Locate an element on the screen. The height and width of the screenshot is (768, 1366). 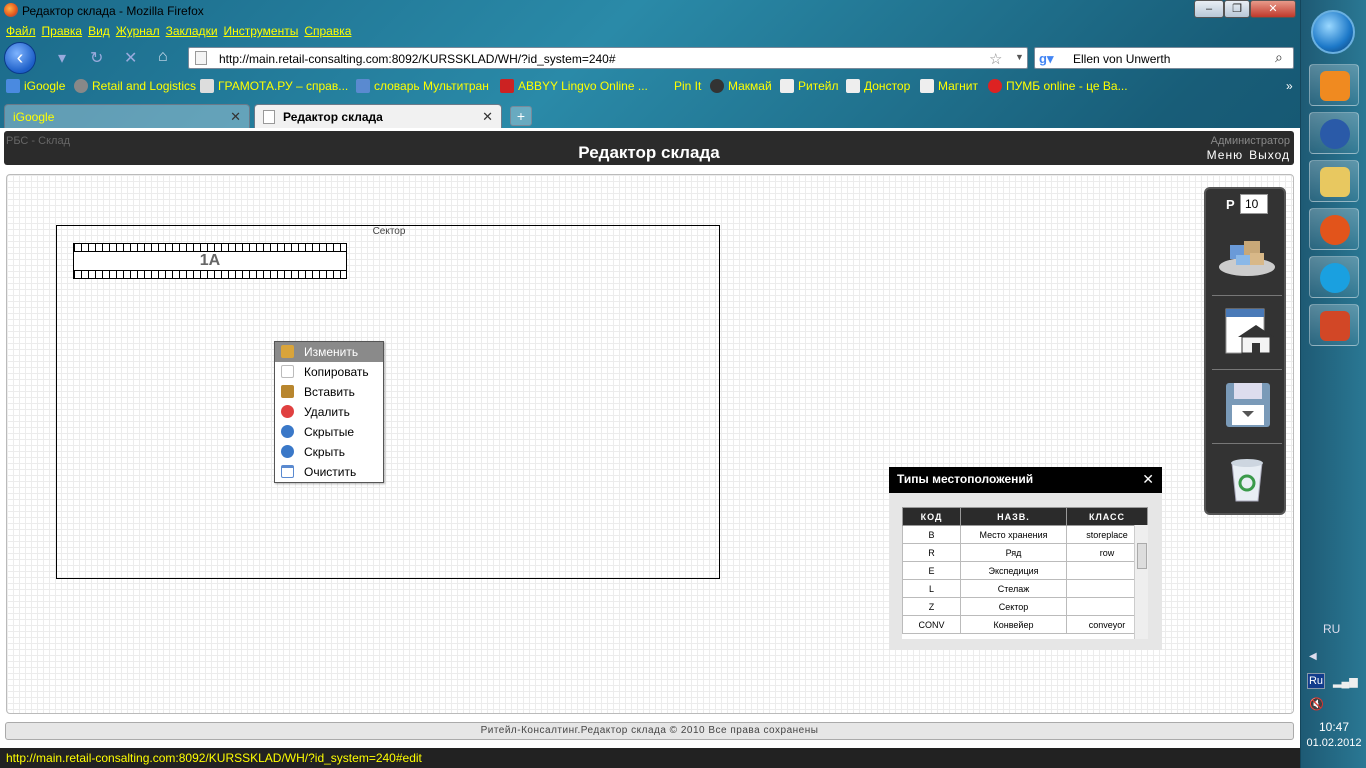
dropdown-arrow-icon: ▾ is located at coordinates (62, 58).